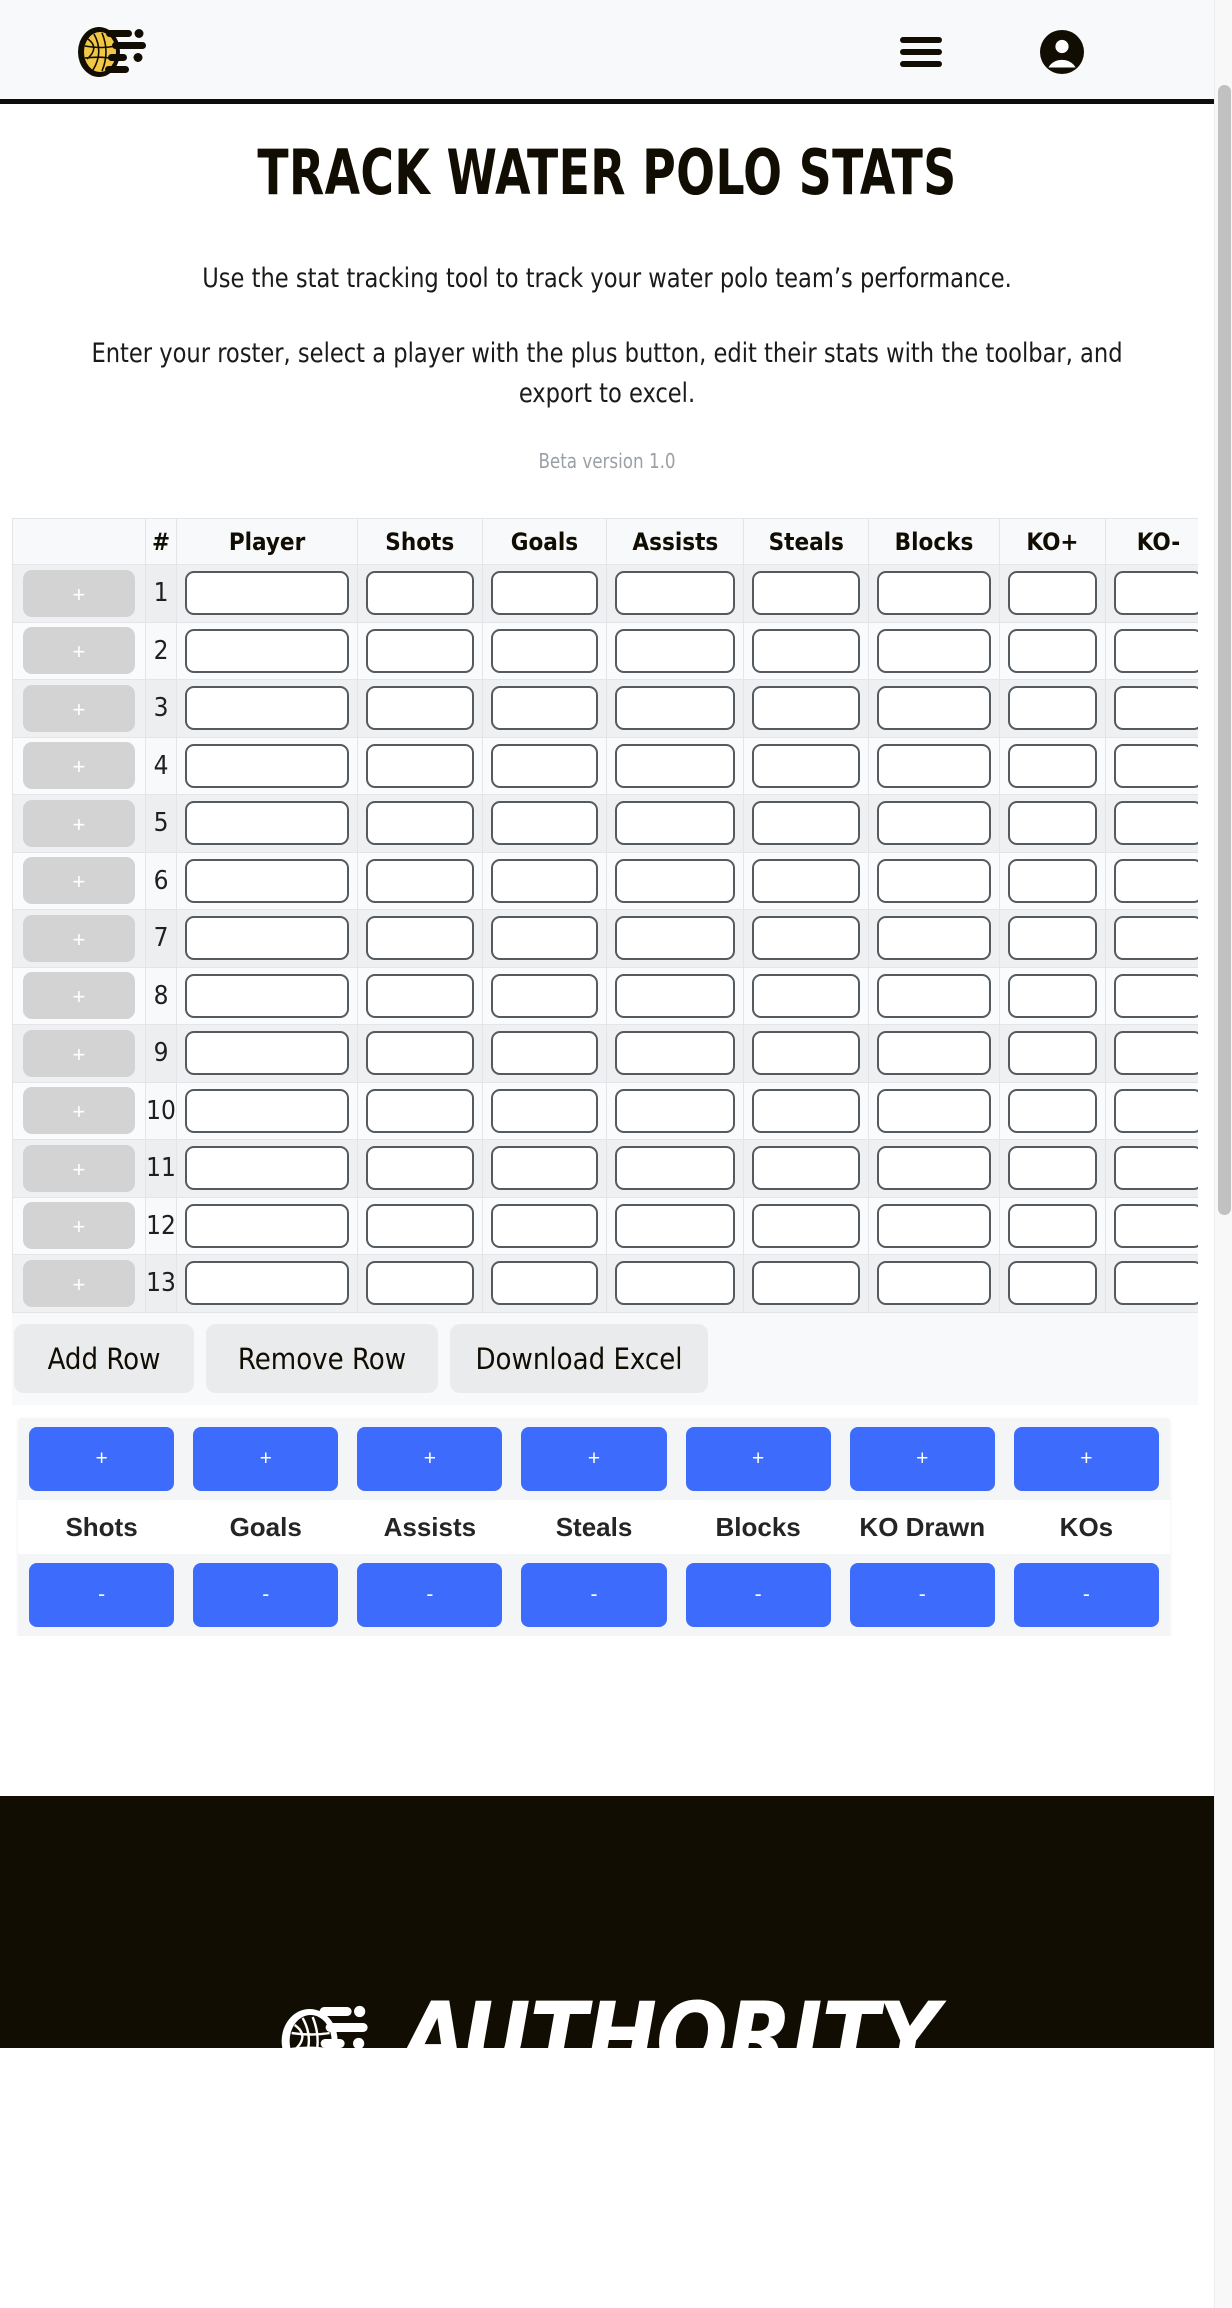 The image size is (1232, 2308). Describe the element at coordinates (579, 1358) in the screenshot. I see `download-excel-button: Download Excel` at that location.